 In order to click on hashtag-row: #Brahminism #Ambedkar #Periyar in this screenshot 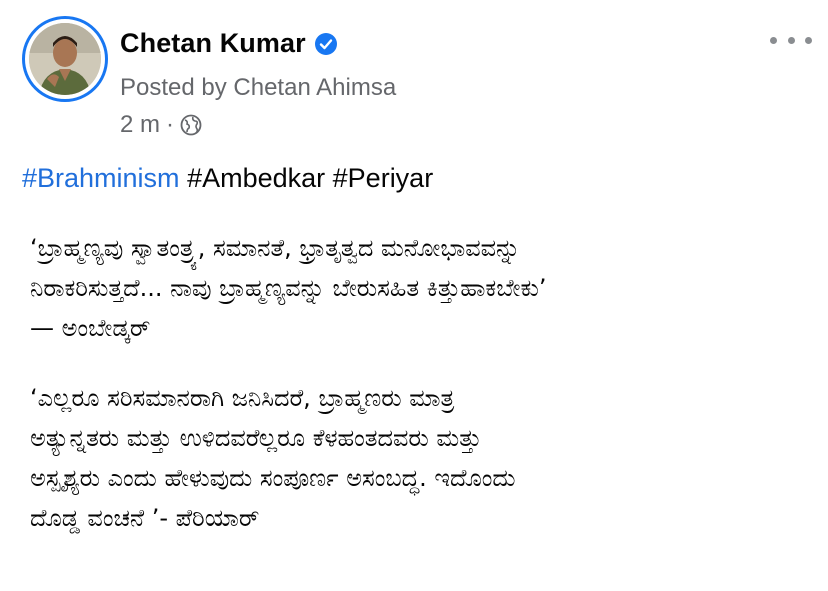, I will do `click(417, 178)`.